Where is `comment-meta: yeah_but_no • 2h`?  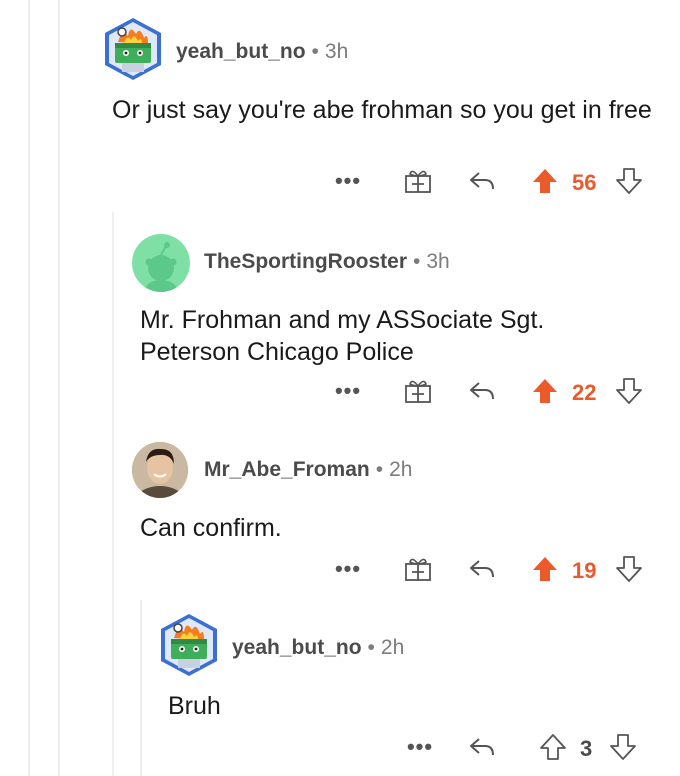 comment-meta: yeah_but_no • 2h is located at coordinates (318, 648).